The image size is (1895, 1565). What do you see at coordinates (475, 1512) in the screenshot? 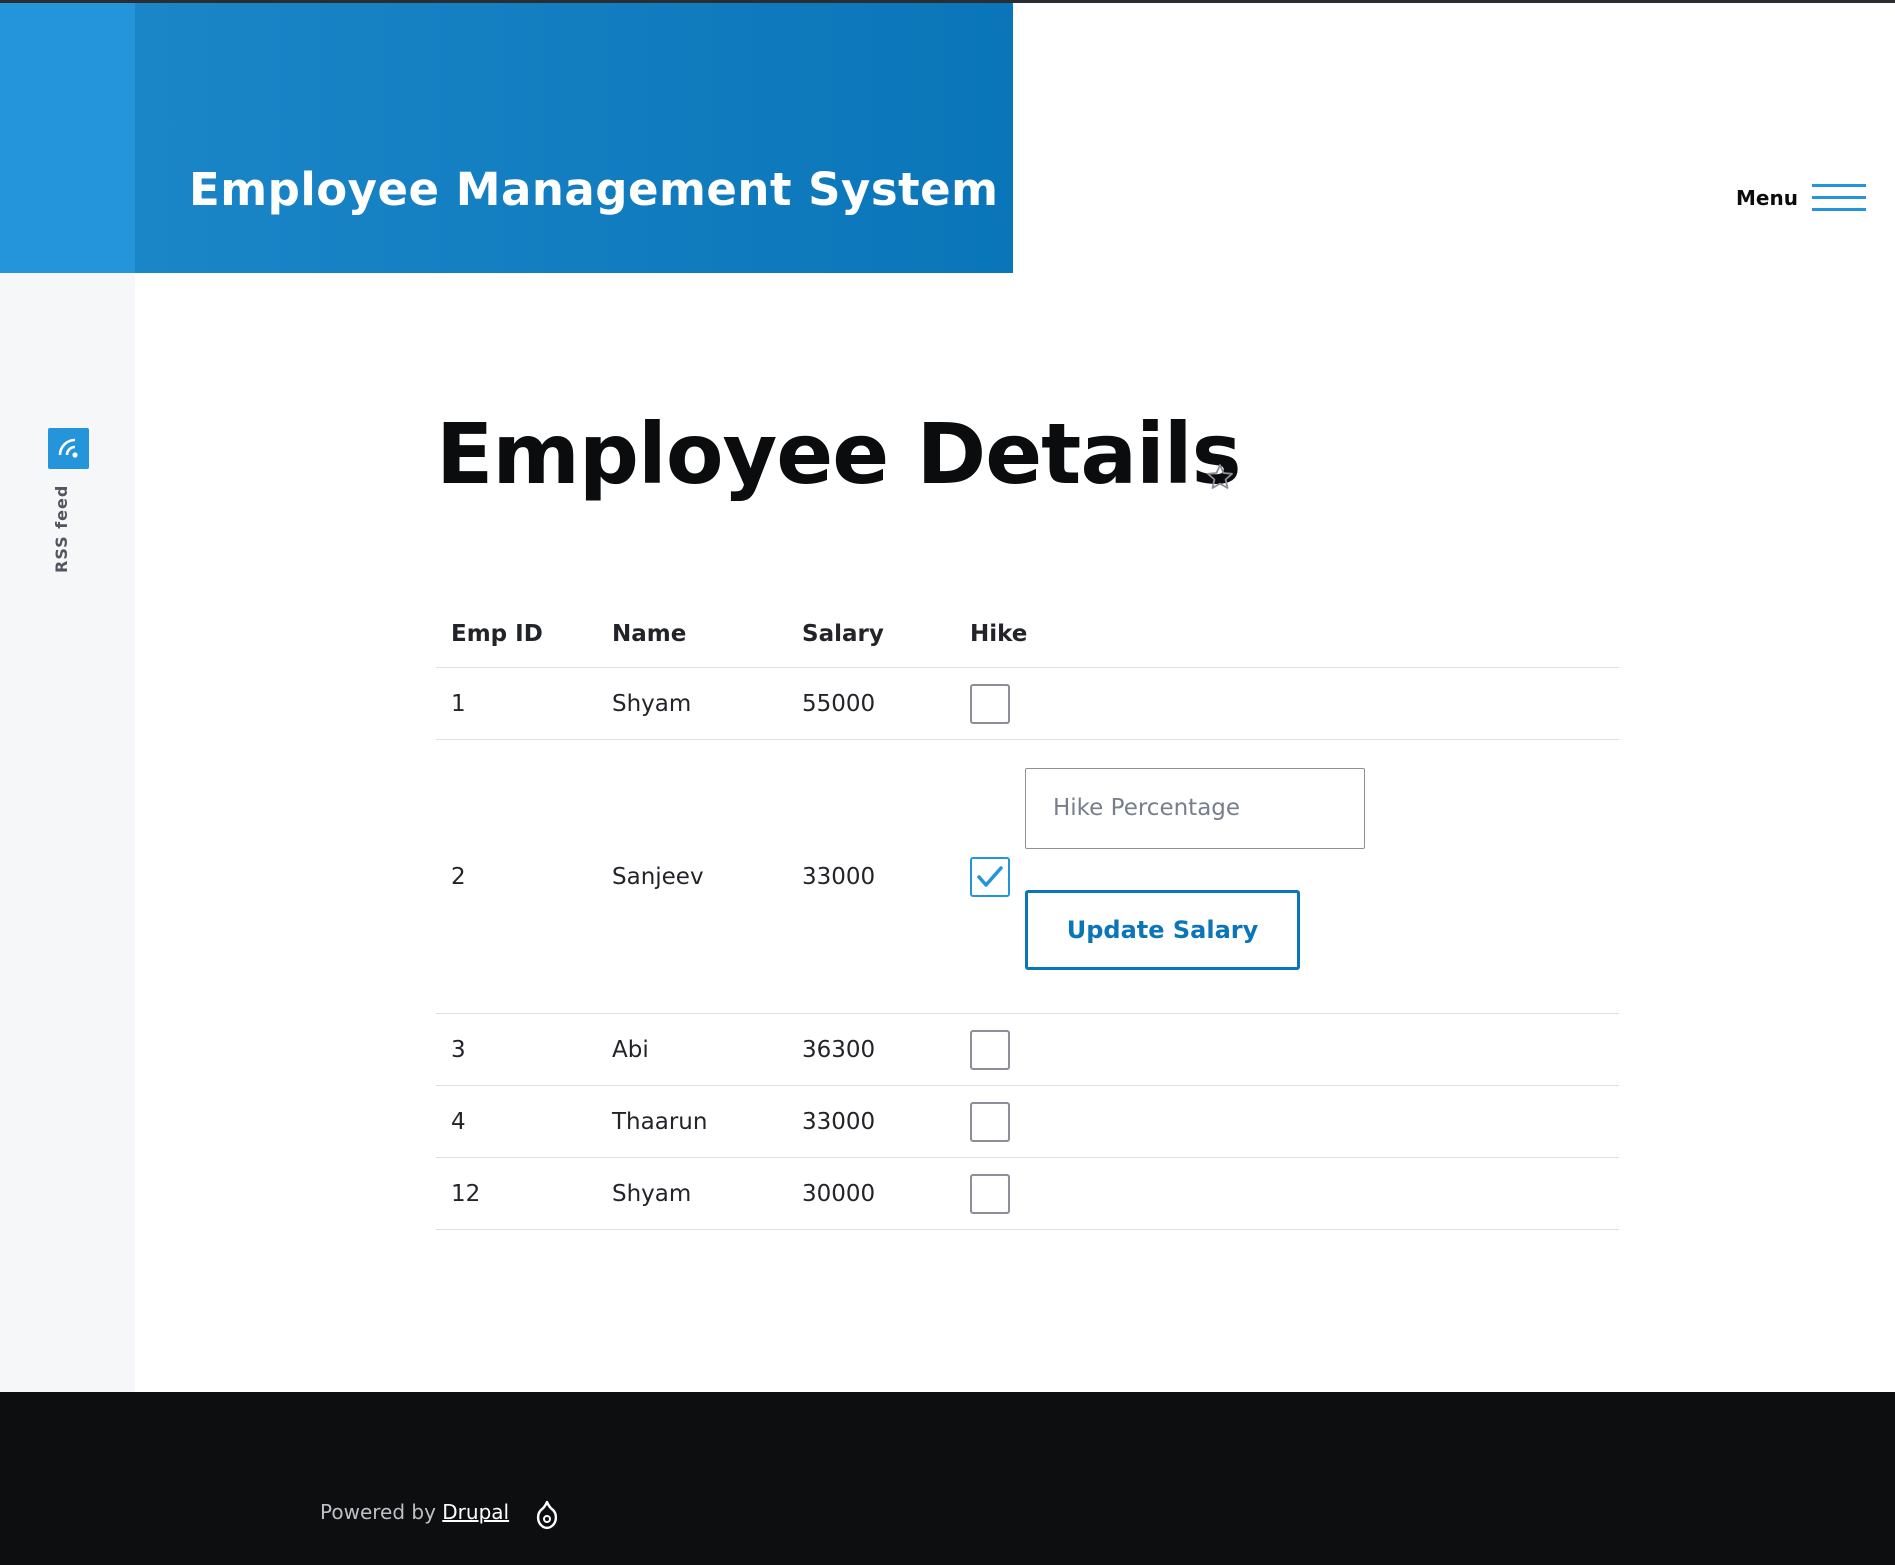
I see `drupal-link: Drupal` at bounding box center [475, 1512].